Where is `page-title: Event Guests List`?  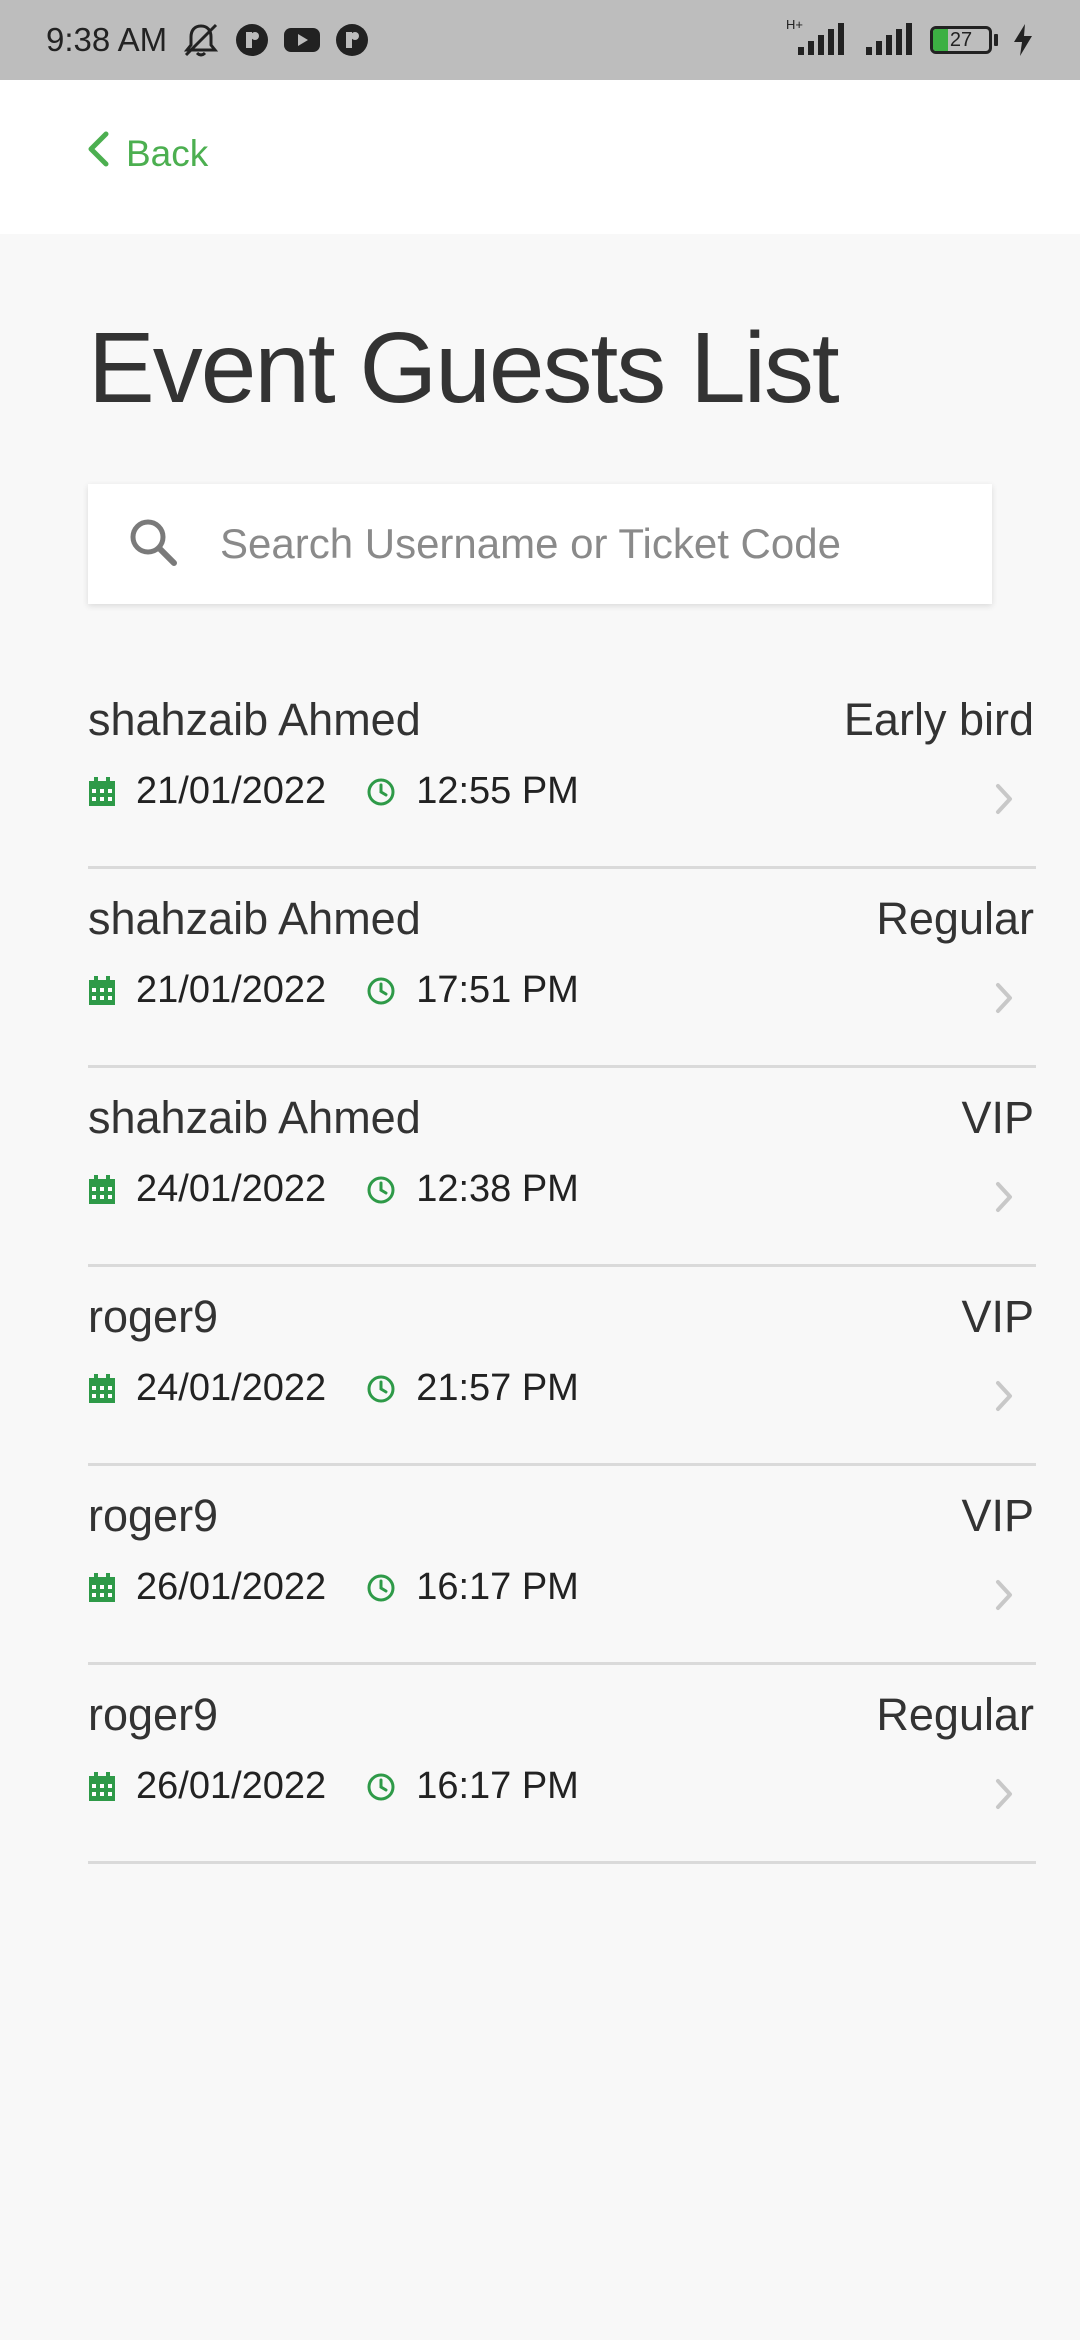 page-title: Event Guests List is located at coordinates (464, 368).